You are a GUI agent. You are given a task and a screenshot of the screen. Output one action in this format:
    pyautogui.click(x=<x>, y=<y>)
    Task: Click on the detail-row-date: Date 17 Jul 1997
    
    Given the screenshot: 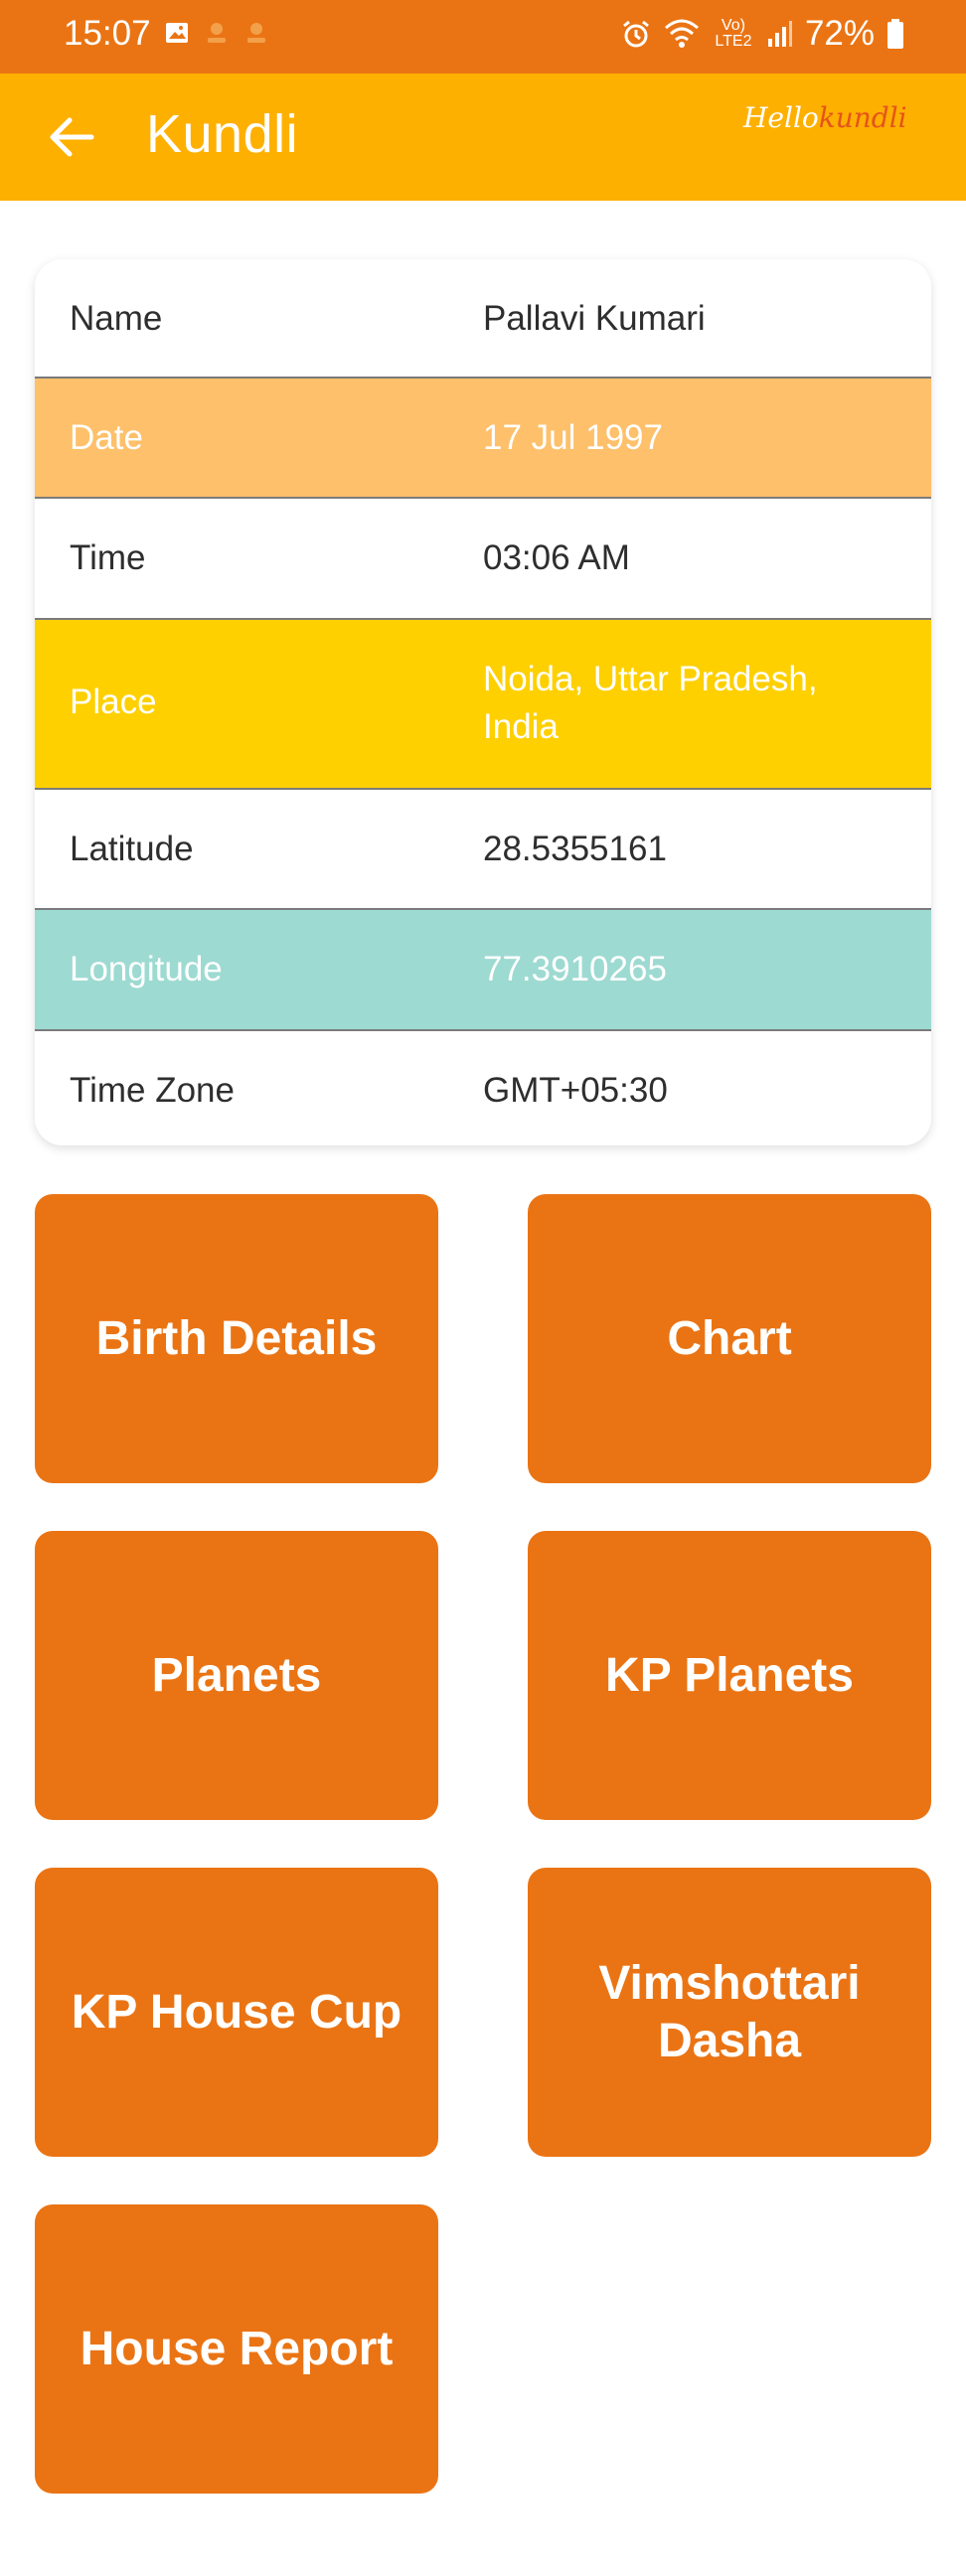 What is the action you would take?
    pyautogui.click(x=483, y=439)
    